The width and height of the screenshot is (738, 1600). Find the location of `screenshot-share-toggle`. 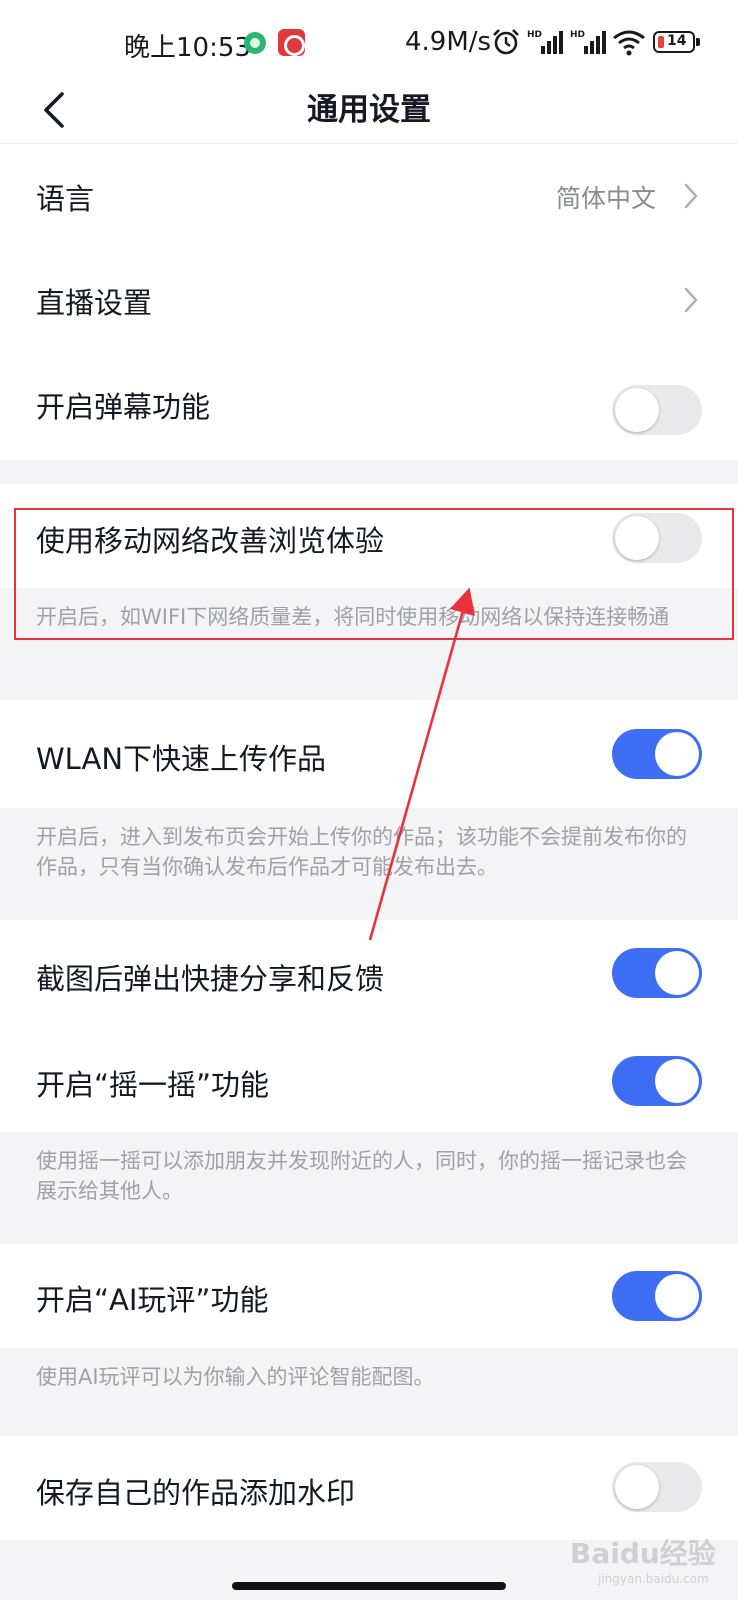

screenshot-share-toggle is located at coordinates (657, 973).